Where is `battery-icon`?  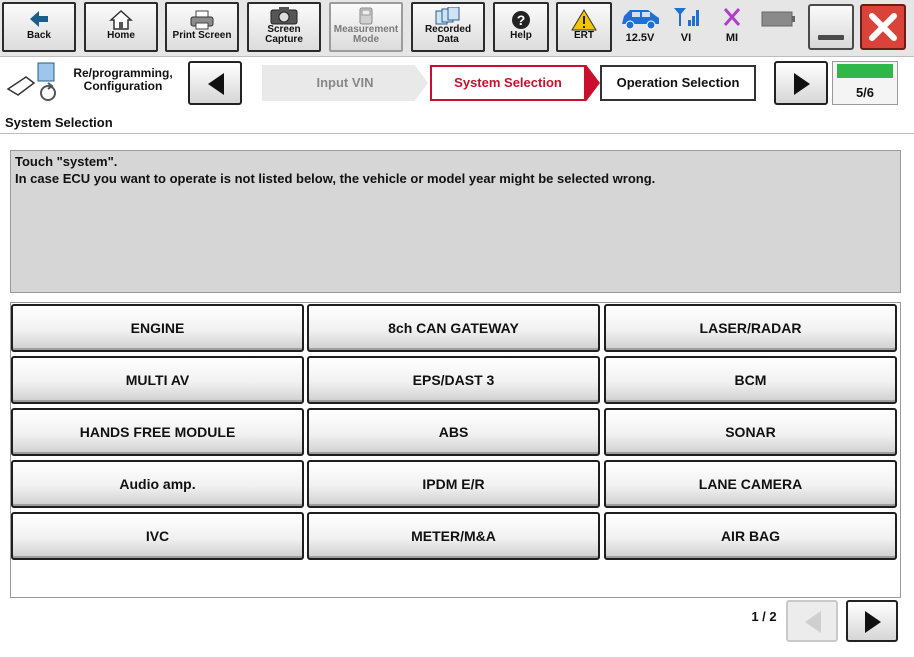
battery-icon is located at coordinates (778, 18).